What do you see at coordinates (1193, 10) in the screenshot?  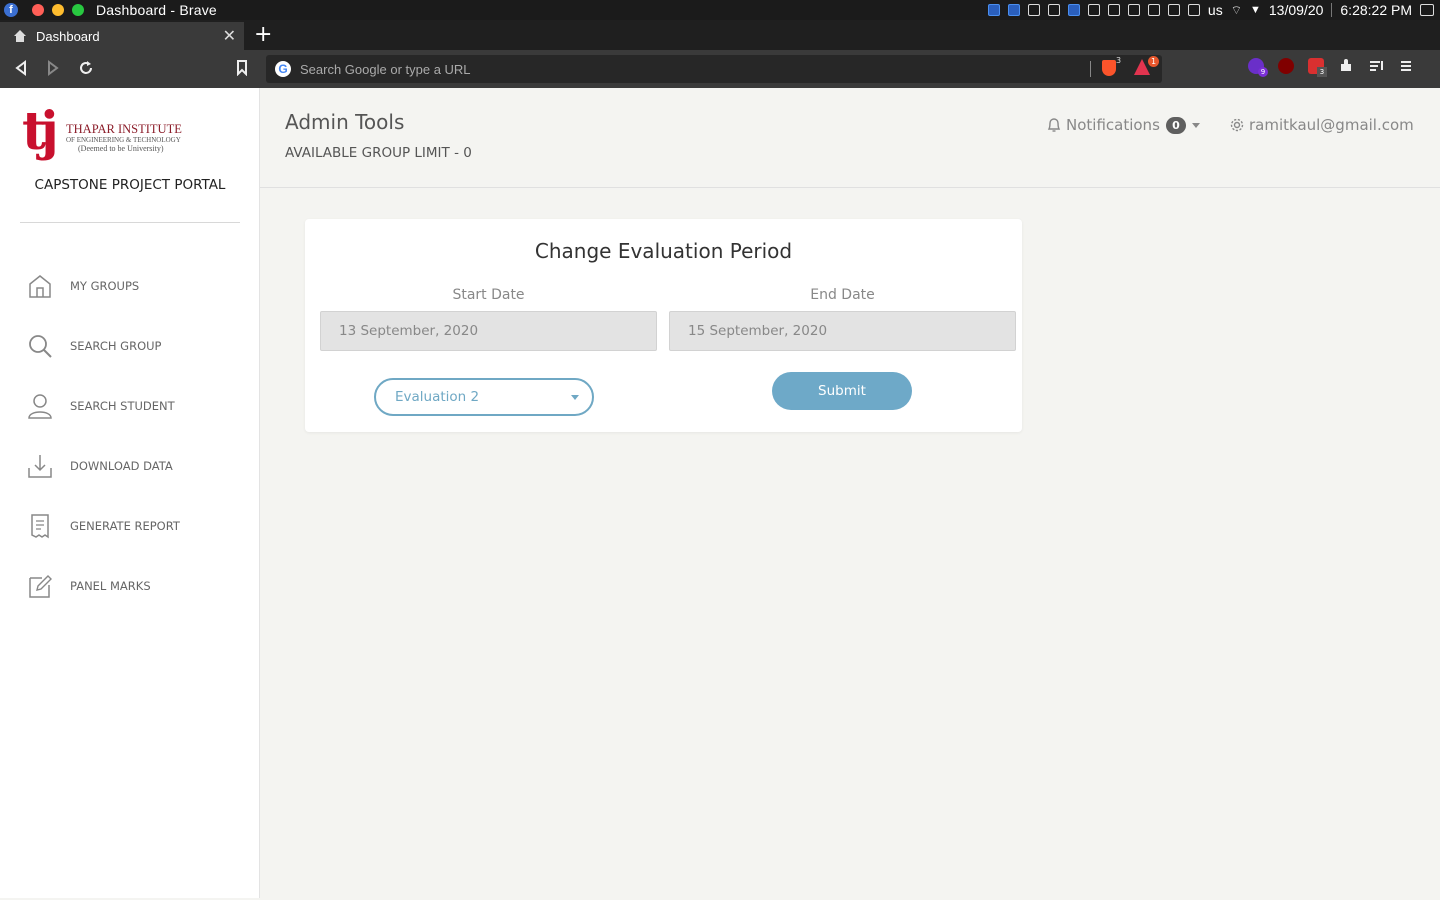 I see `display-icon` at bounding box center [1193, 10].